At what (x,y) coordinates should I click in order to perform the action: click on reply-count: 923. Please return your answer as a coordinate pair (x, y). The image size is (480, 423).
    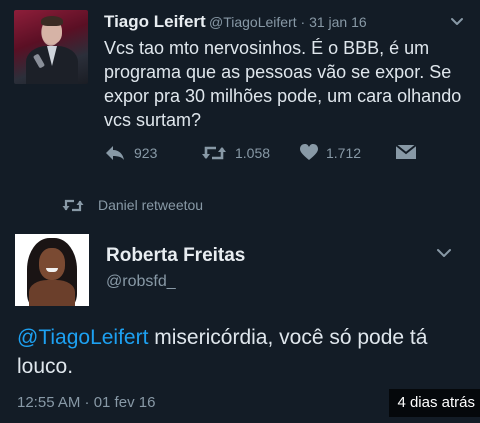
    Looking at the image, I should click on (146, 153).